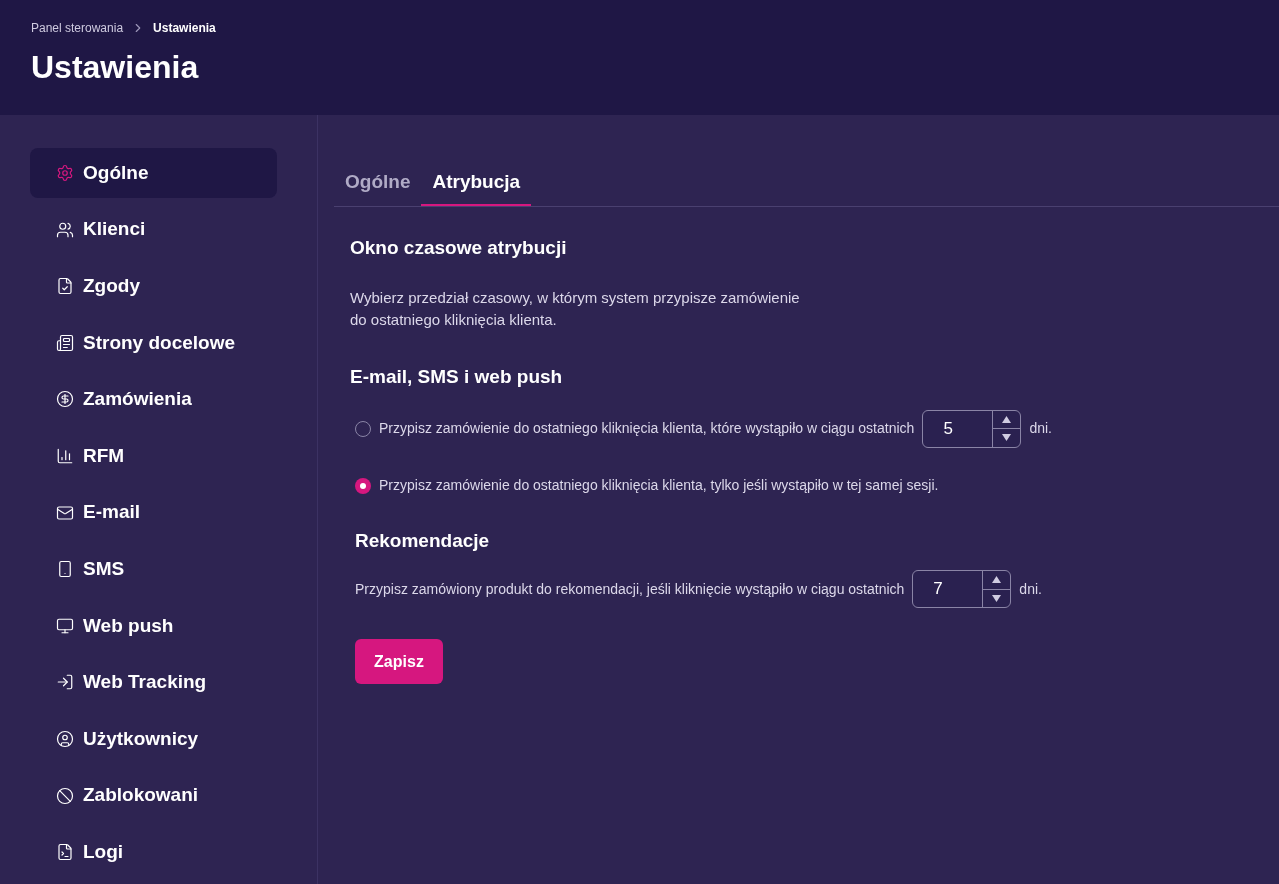  Describe the element at coordinates (153, 455) in the screenshot. I see `sidebar-item: RFM` at that location.